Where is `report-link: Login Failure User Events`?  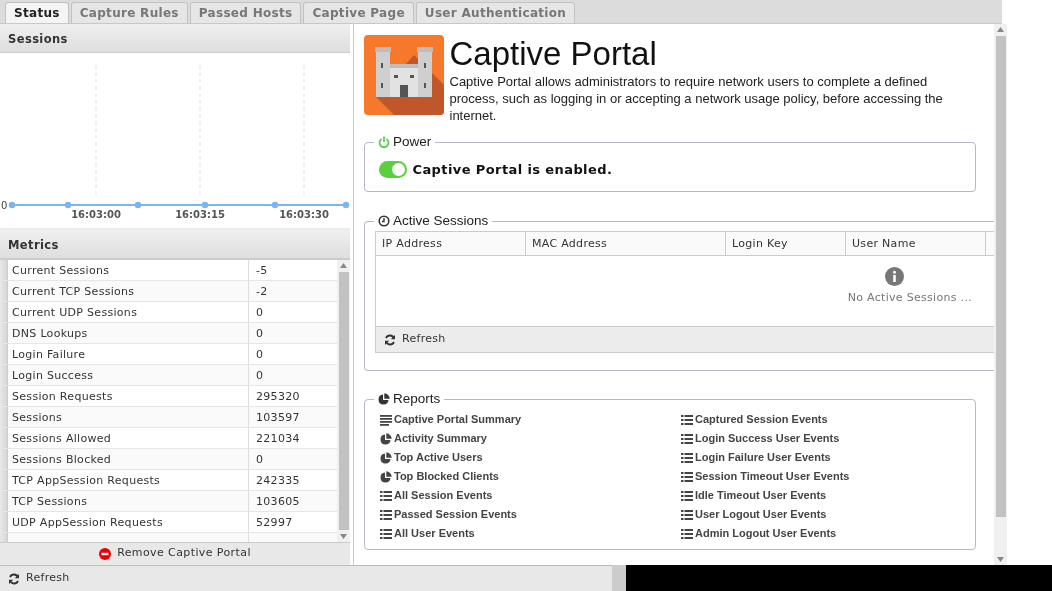
report-link: Login Failure User Events is located at coordinates (823, 457).